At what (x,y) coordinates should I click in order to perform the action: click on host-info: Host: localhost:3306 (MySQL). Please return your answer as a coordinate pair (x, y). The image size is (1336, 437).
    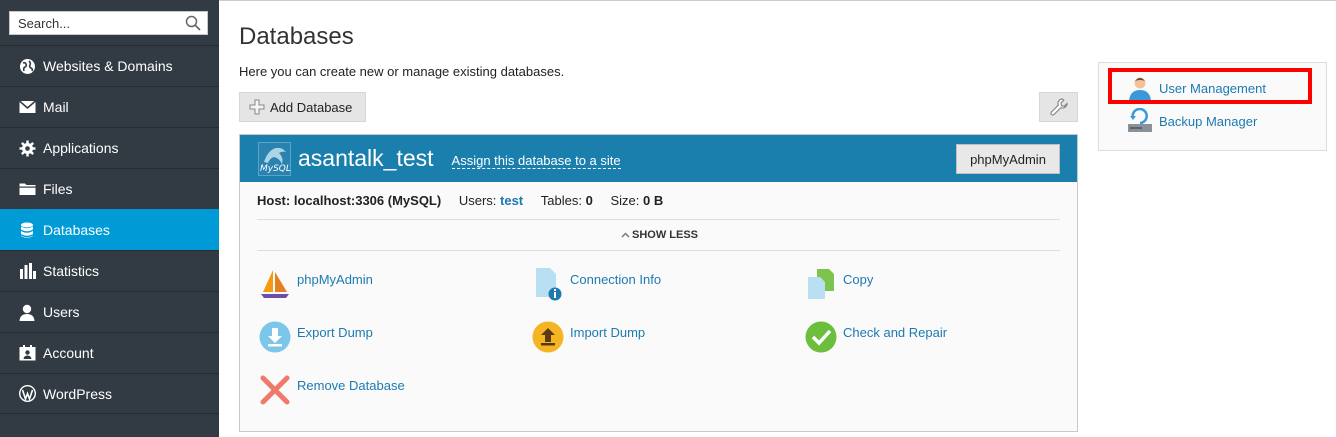
    Looking at the image, I should click on (349, 200).